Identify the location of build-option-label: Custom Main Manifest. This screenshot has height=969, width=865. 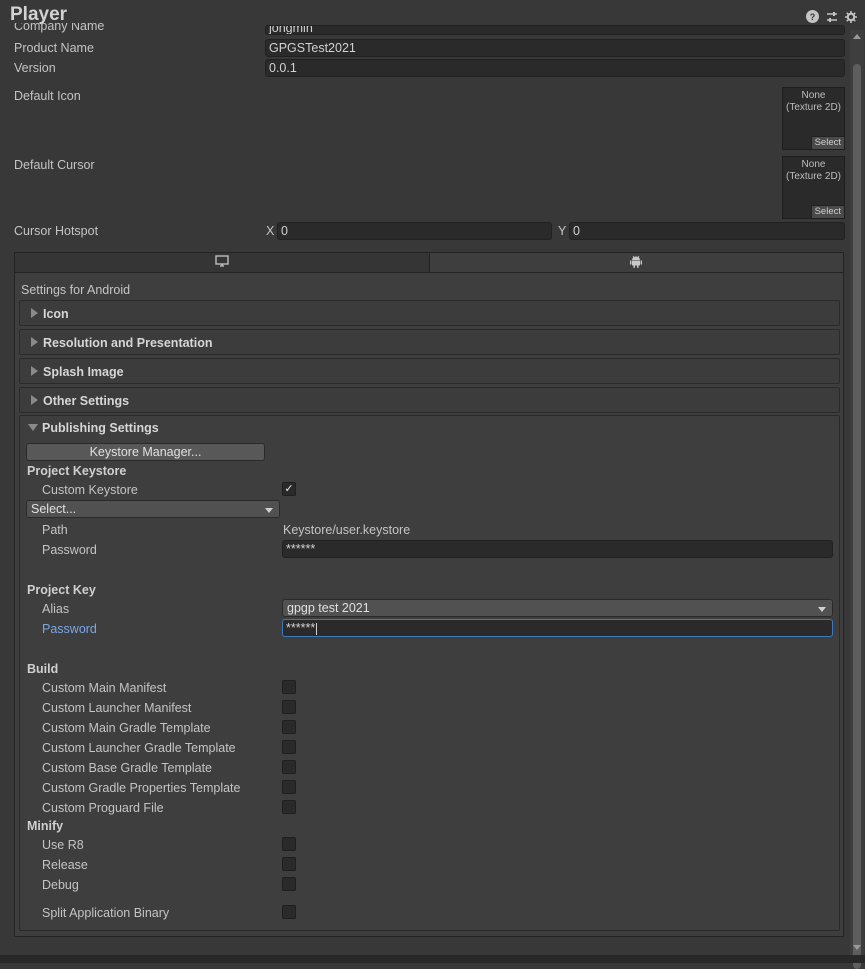
(104, 688).